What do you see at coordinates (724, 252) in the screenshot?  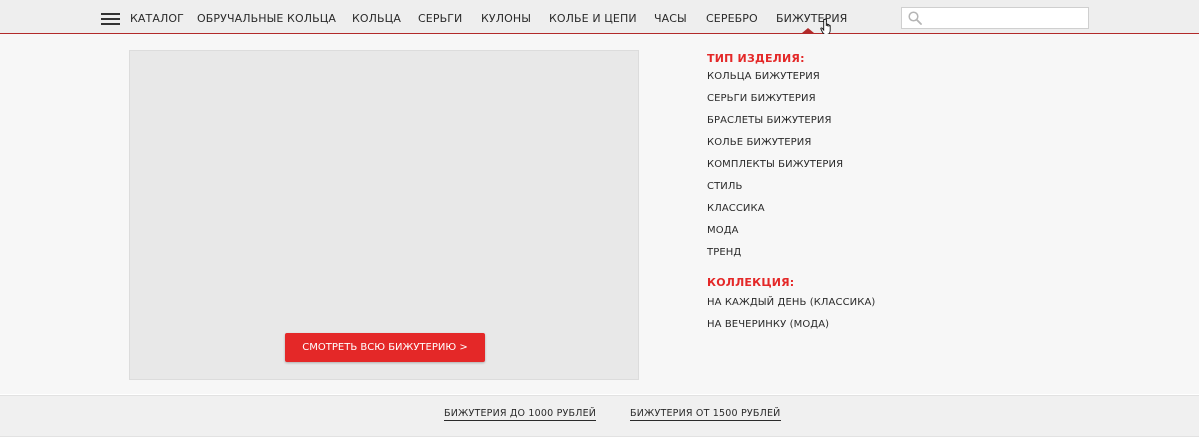 I see `link-trend: ТРЕНД` at bounding box center [724, 252].